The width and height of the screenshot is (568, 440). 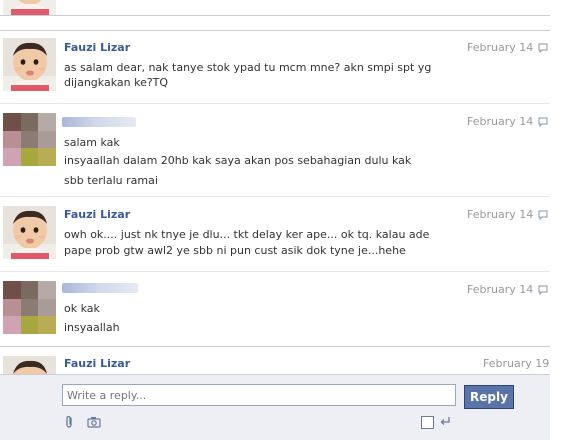 I want to click on reply-composer: Reply, so click(x=275, y=407).